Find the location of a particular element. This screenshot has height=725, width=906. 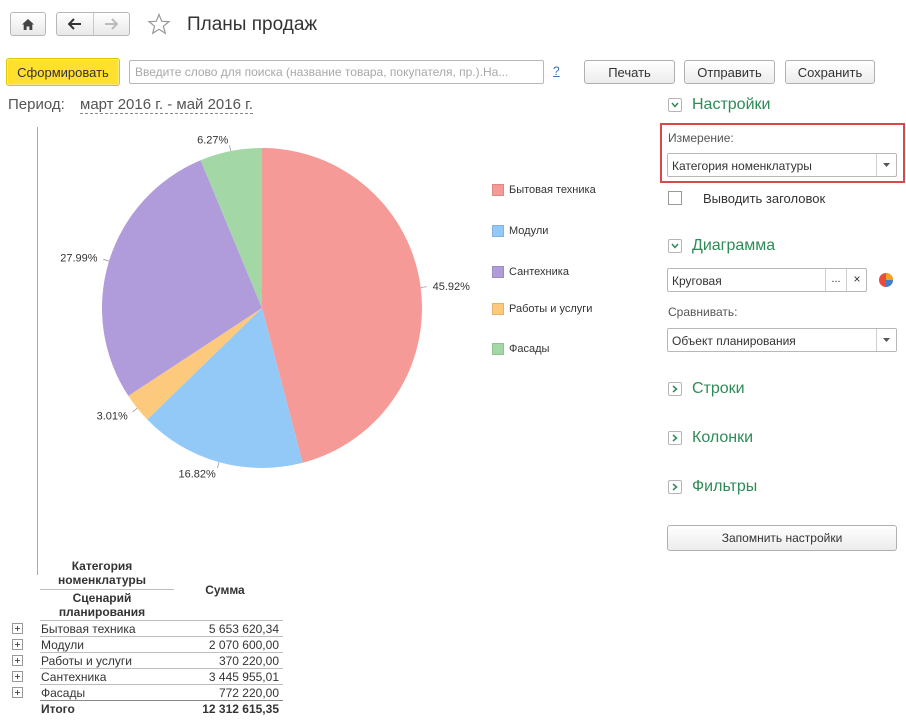

favorite-star-icon is located at coordinates (159, 24).